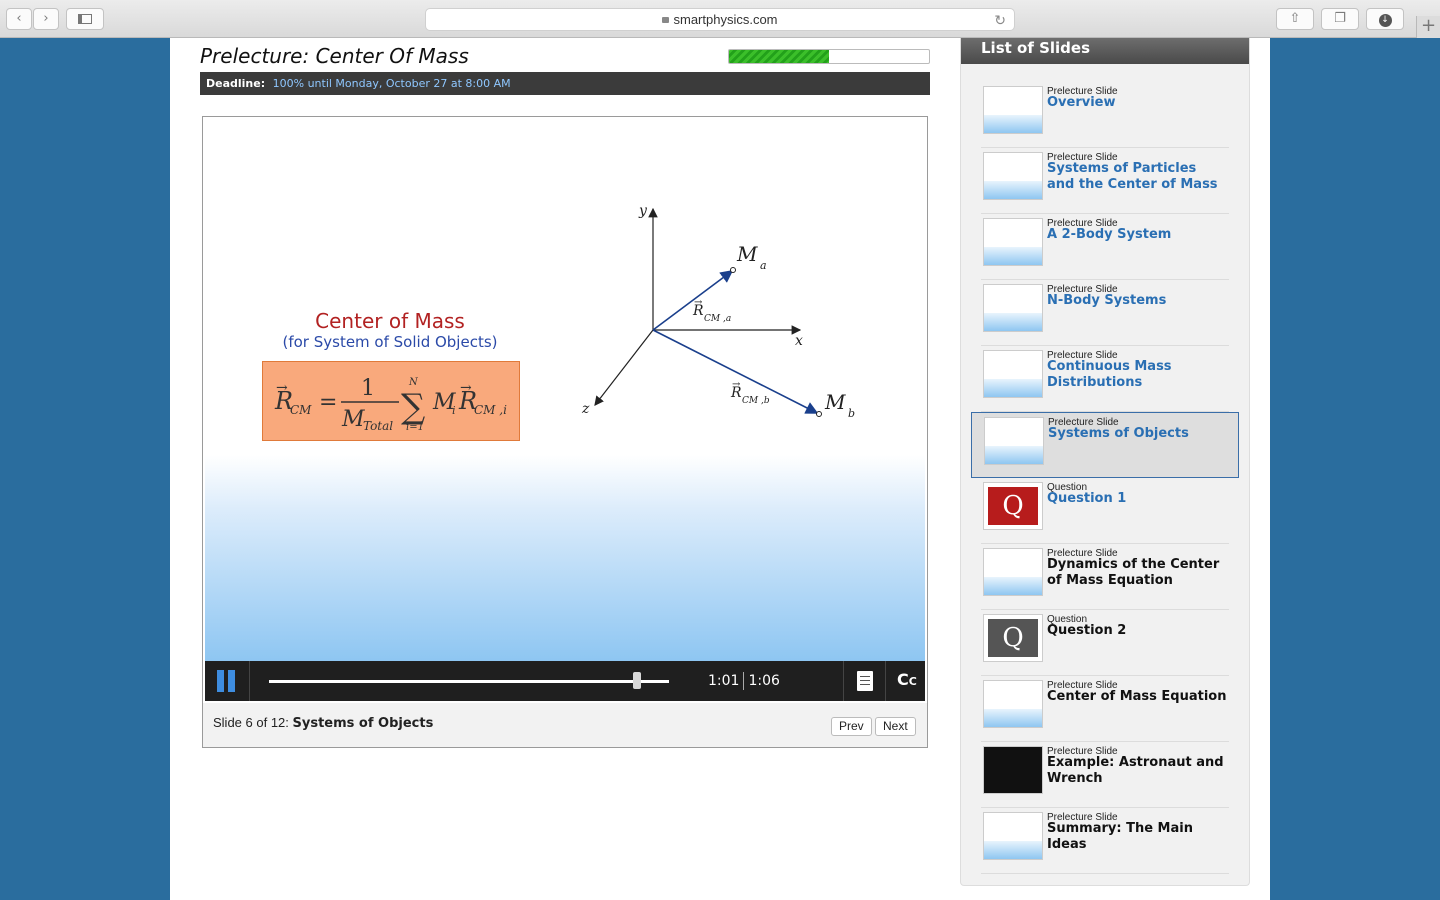 The width and height of the screenshot is (1440, 900). I want to click on downloads-button: ↓, so click(1385, 19).